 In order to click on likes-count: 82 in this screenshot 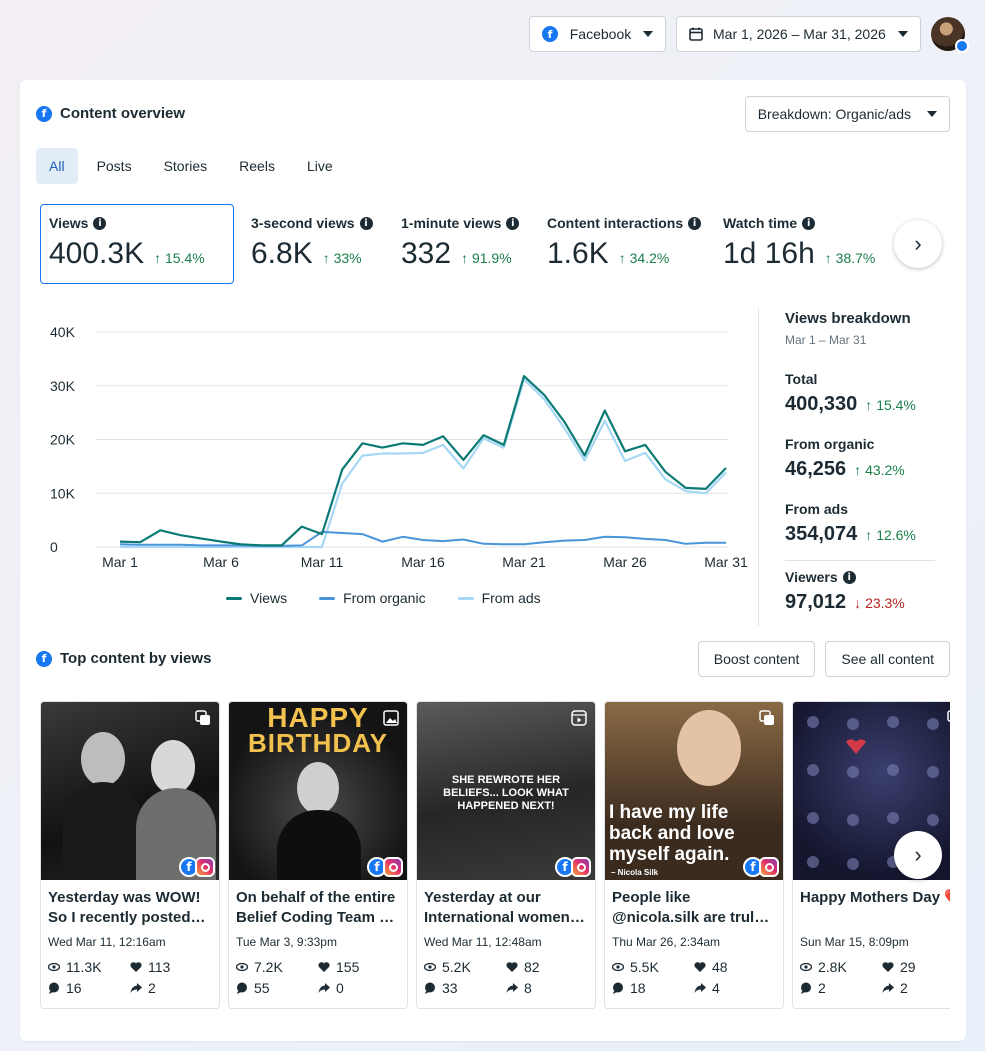, I will do `click(532, 967)`.